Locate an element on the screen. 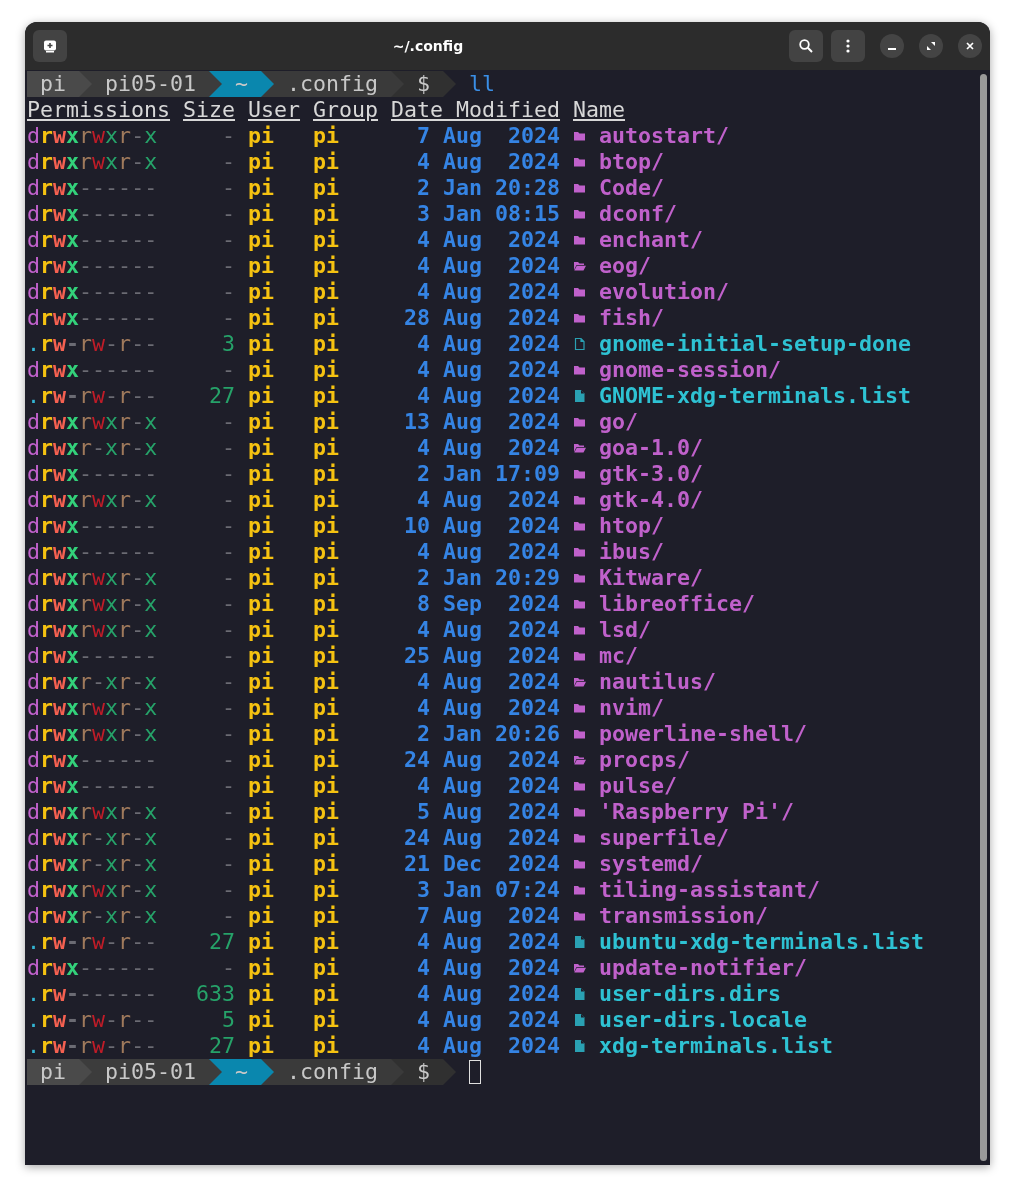  date-cell-text: 10 Aug 2024 is located at coordinates (481, 526).